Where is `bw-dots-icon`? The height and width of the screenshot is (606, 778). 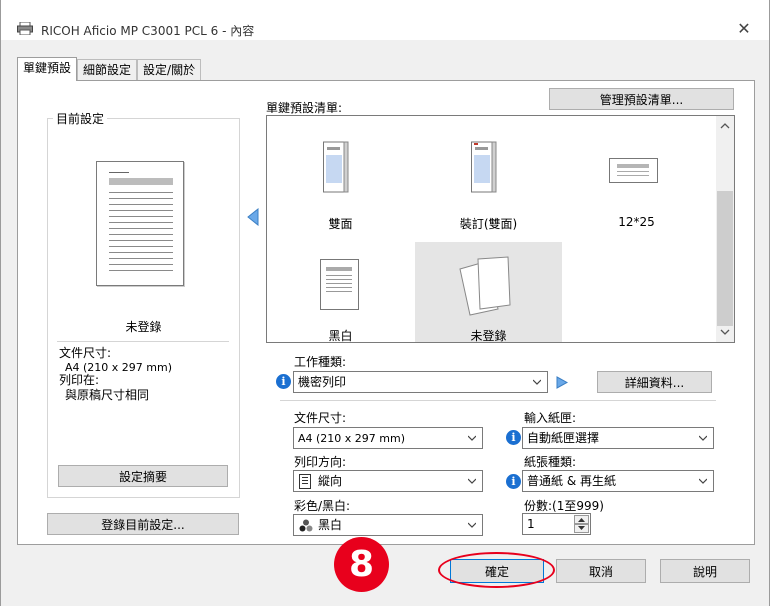 bw-dots-icon is located at coordinates (306, 525).